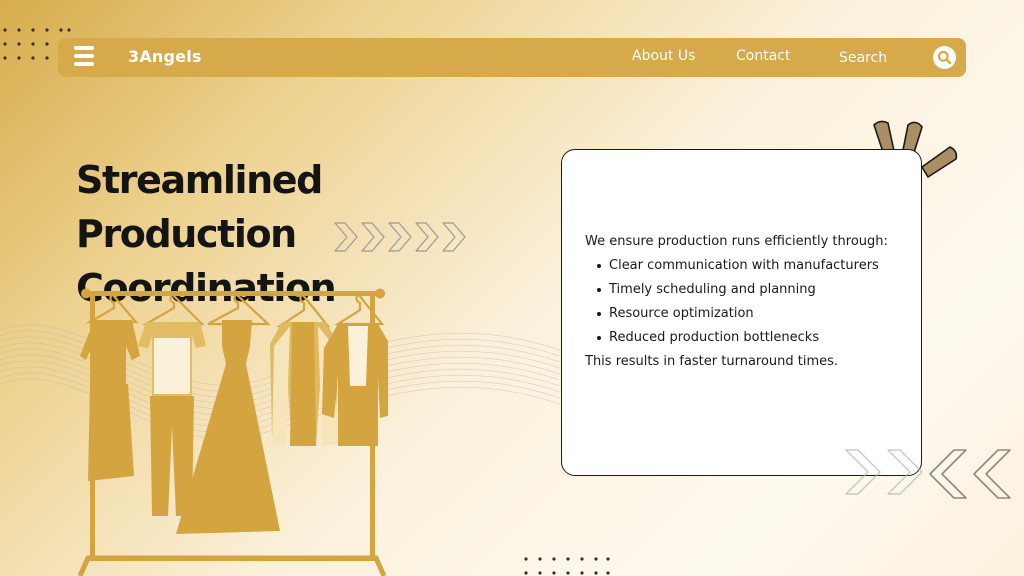  Describe the element at coordinates (750, 266) in the screenshot. I see `list-item: Clear communication with manufacturers` at that location.